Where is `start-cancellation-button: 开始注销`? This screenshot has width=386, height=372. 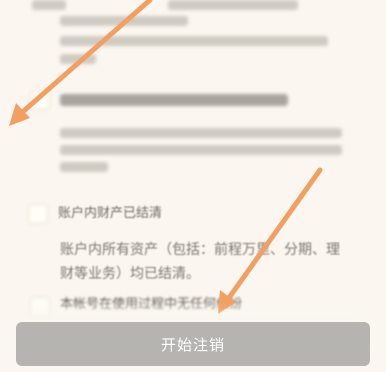 start-cancellation-button: 开始注销 is located at coordinates (193, 344).